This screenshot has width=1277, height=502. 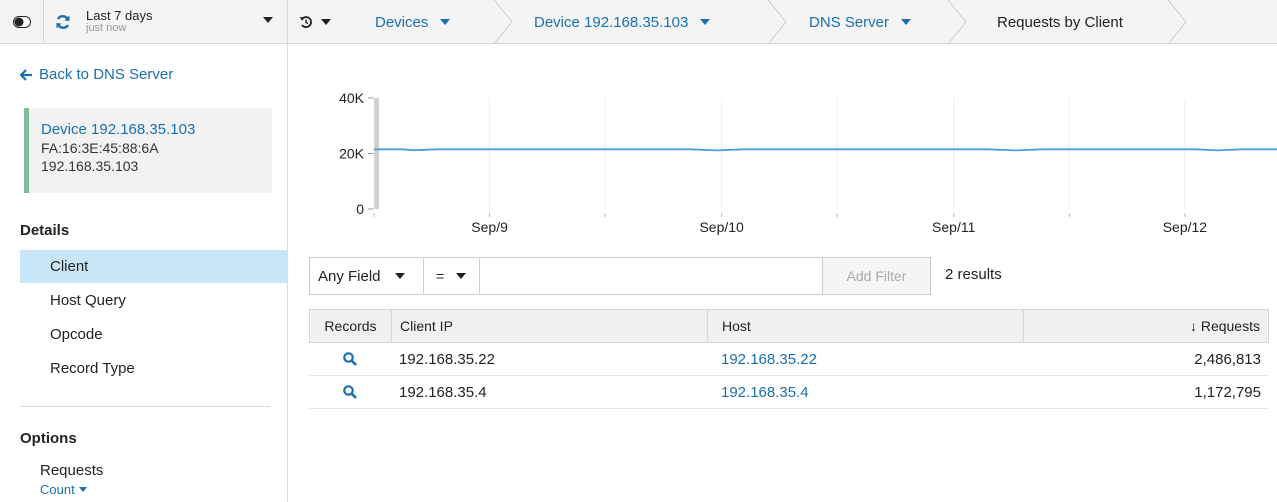 What do you see at coordinates (1185, 227) in the screenshot?
I see `x-tick-label: Sep/12` at bounding box center [1185, 227].